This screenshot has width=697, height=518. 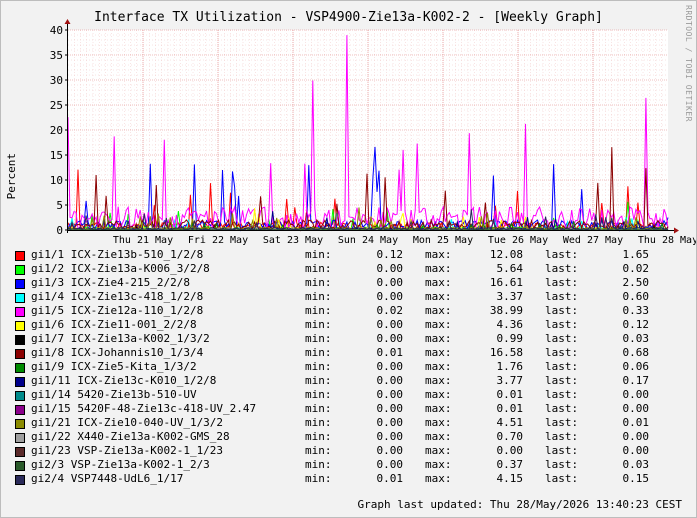 What do you see at coordinates (59, 230) in the screenshot?
I see `y-tick-label: 0` at bounding box center [59, 230].